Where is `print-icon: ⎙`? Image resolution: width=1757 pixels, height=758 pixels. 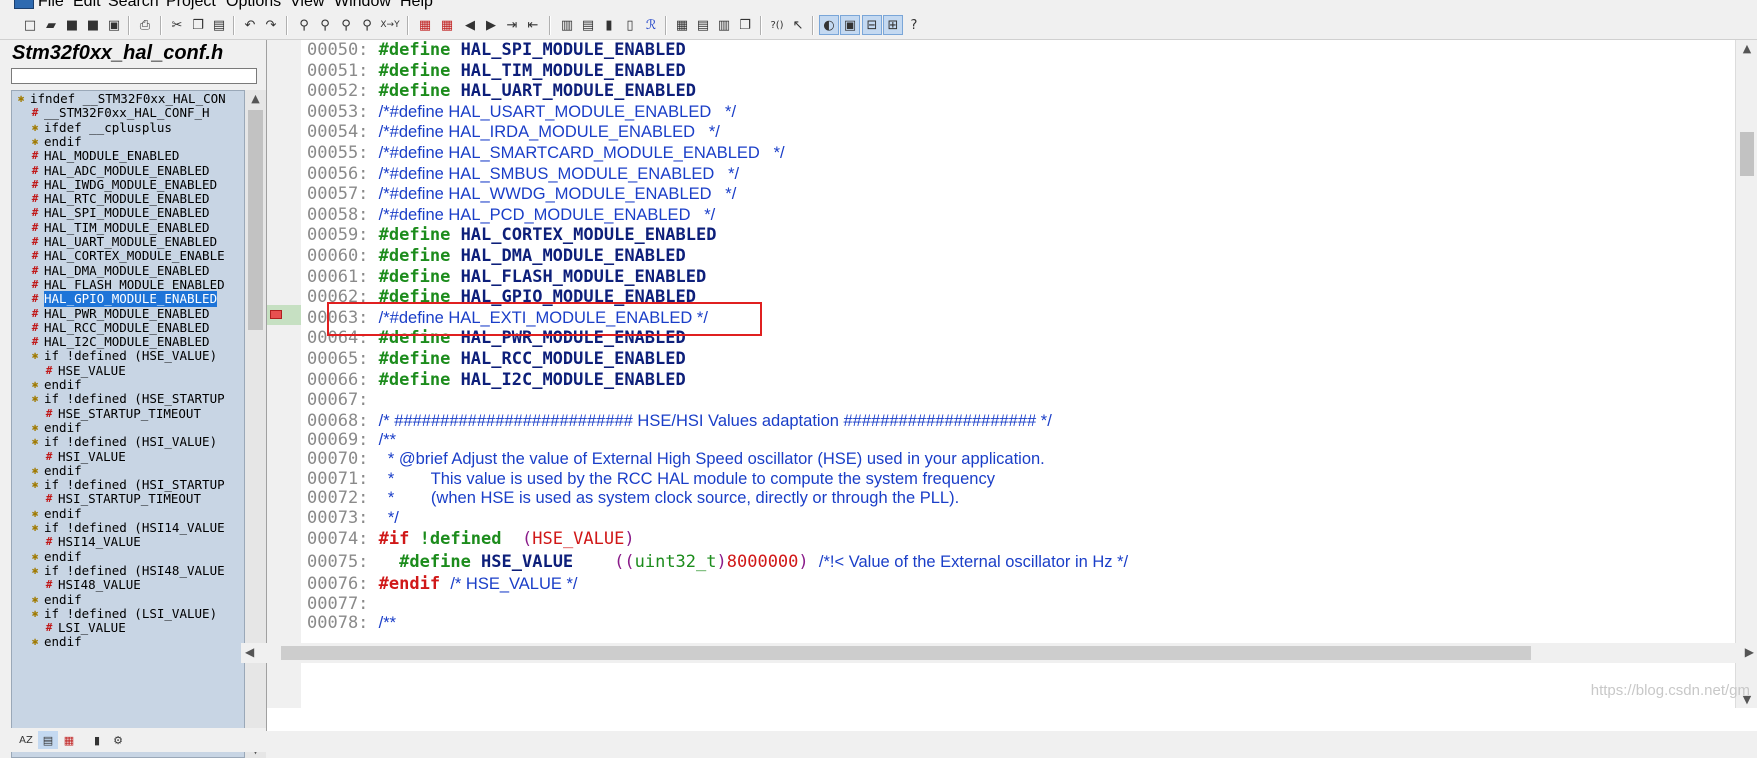
print-icon: ⎙ is located at coordinates (145, 25).